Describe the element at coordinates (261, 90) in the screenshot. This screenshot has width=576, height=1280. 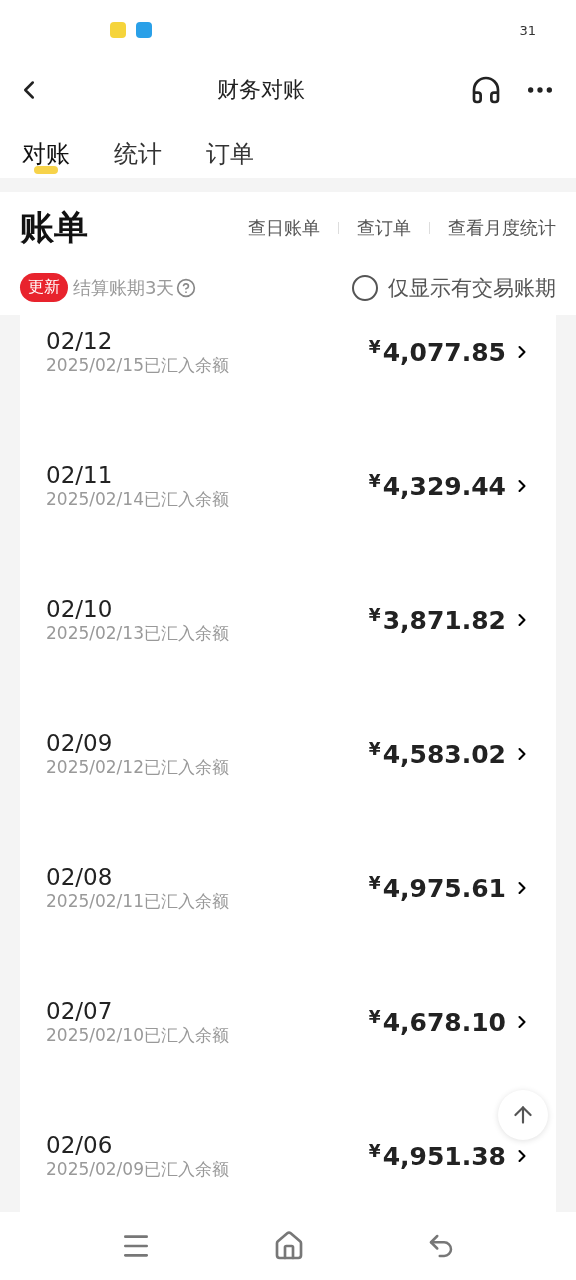
I see `page-title: 财务对账` at that location.